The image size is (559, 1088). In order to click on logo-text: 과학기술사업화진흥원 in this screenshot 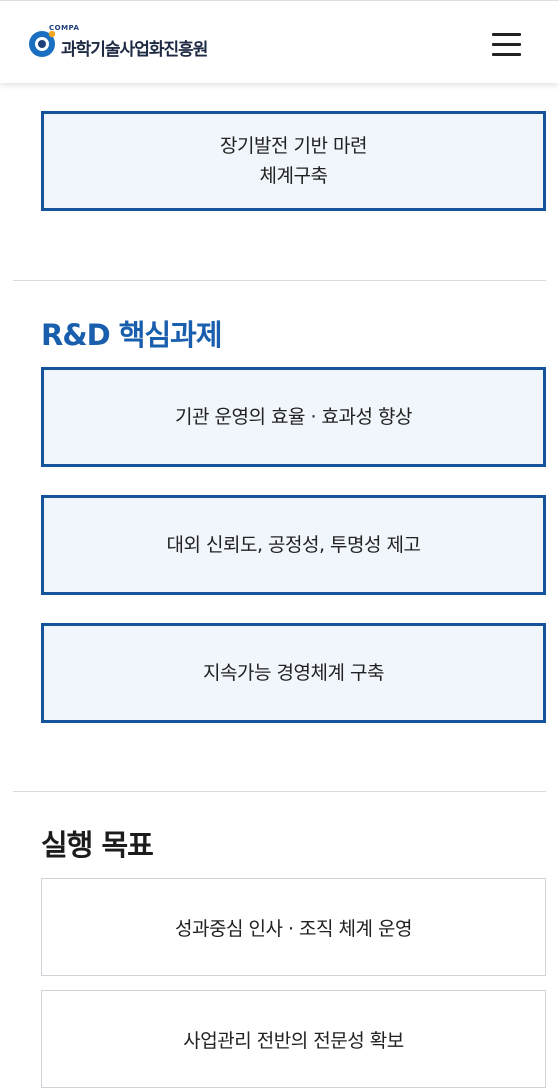, I will do `click(134, 50)`.